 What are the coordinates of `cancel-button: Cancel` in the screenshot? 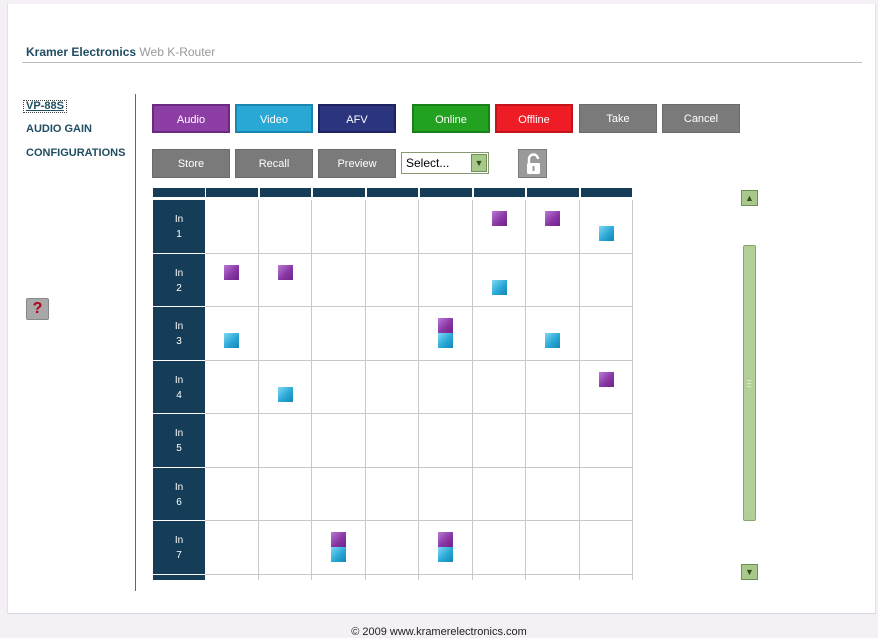 It's located at (701, 118).